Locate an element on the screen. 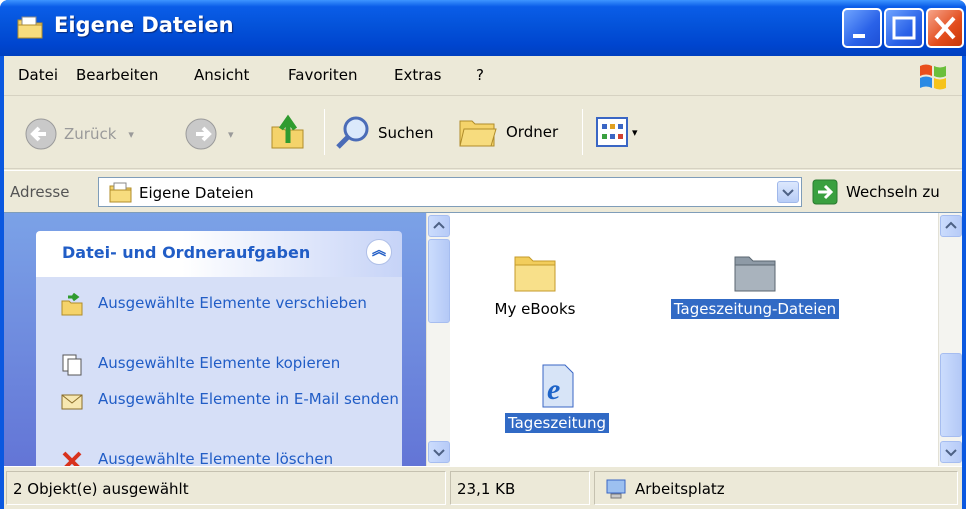 Image resolution: width=966 pixels, height=509 pixels. search-icon is located at coordinates (352, 132).